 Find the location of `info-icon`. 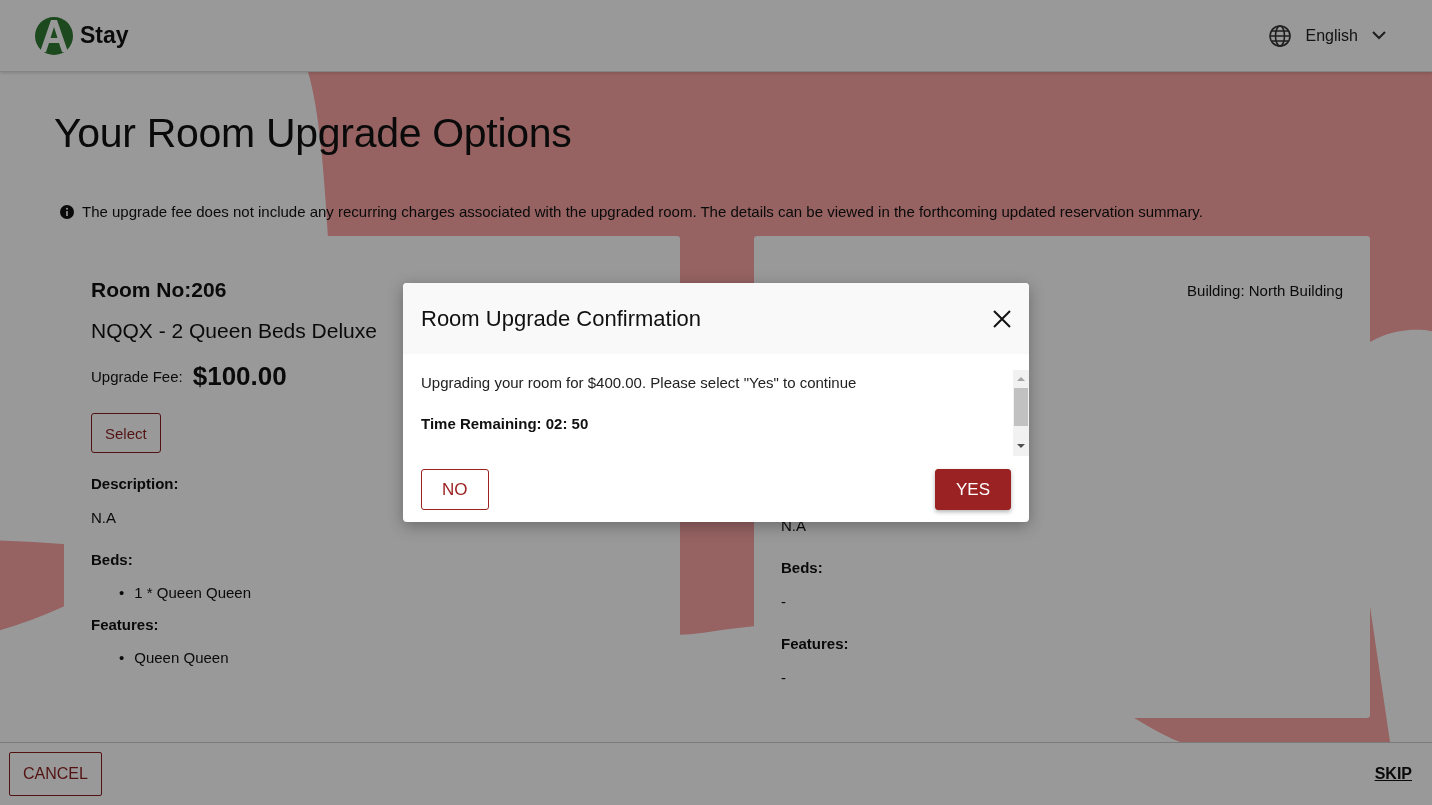

info-icon is located at coordinates (67, 211).